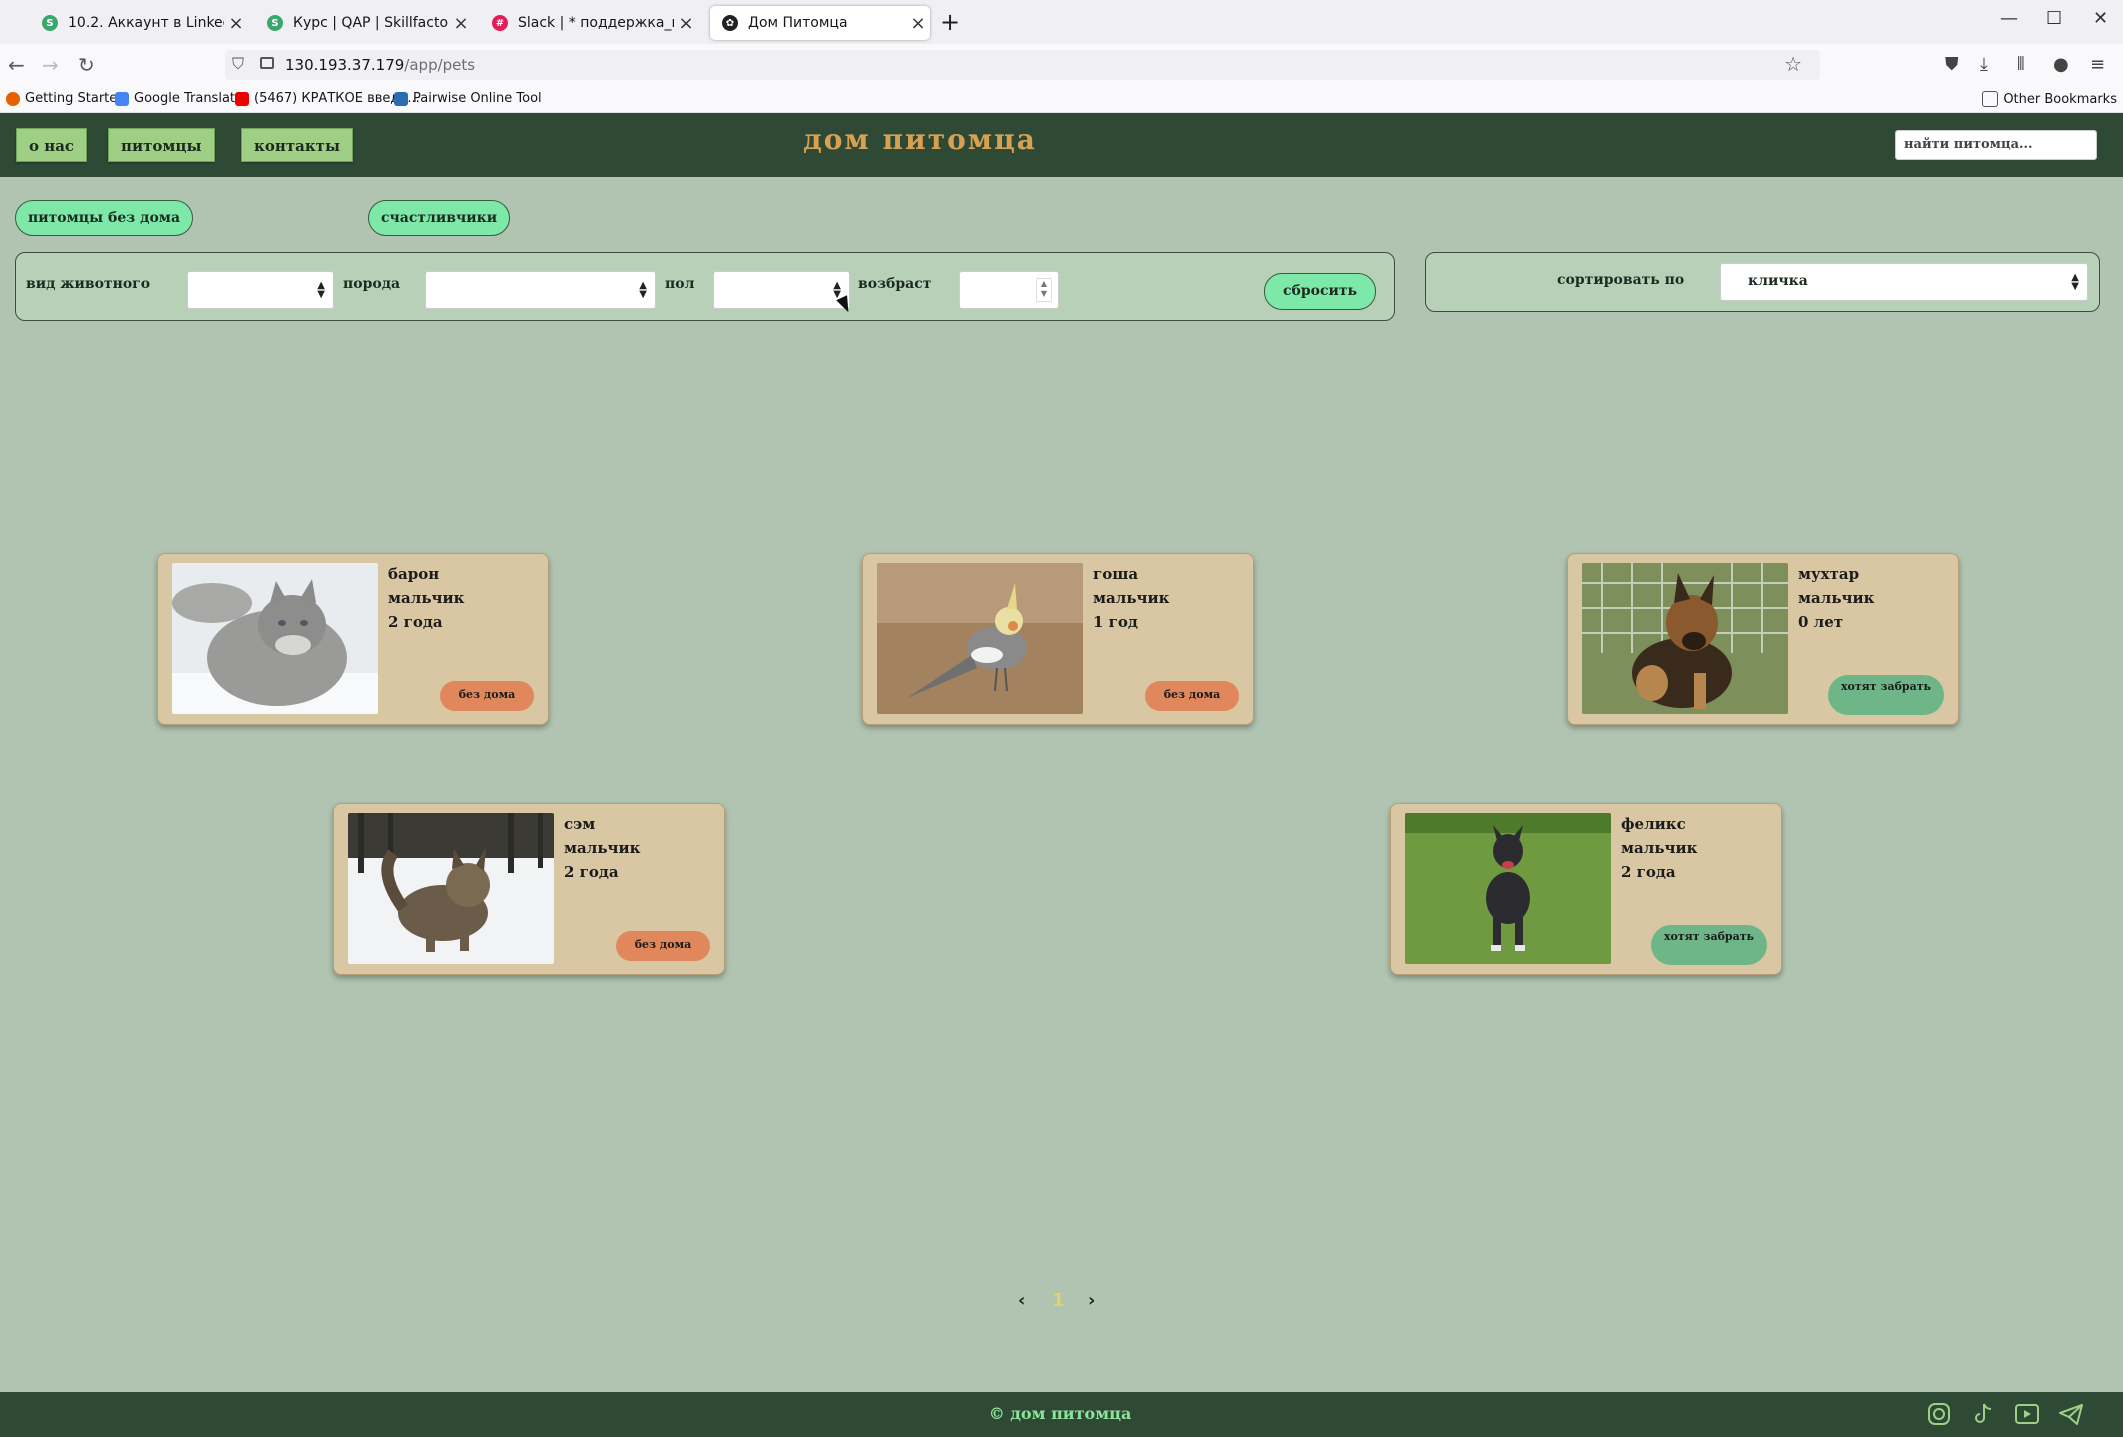 Image resolution: width=2123 pixels, height=1437 pixels. I want to click on pet-name: Феликс, so click(1653, 824).